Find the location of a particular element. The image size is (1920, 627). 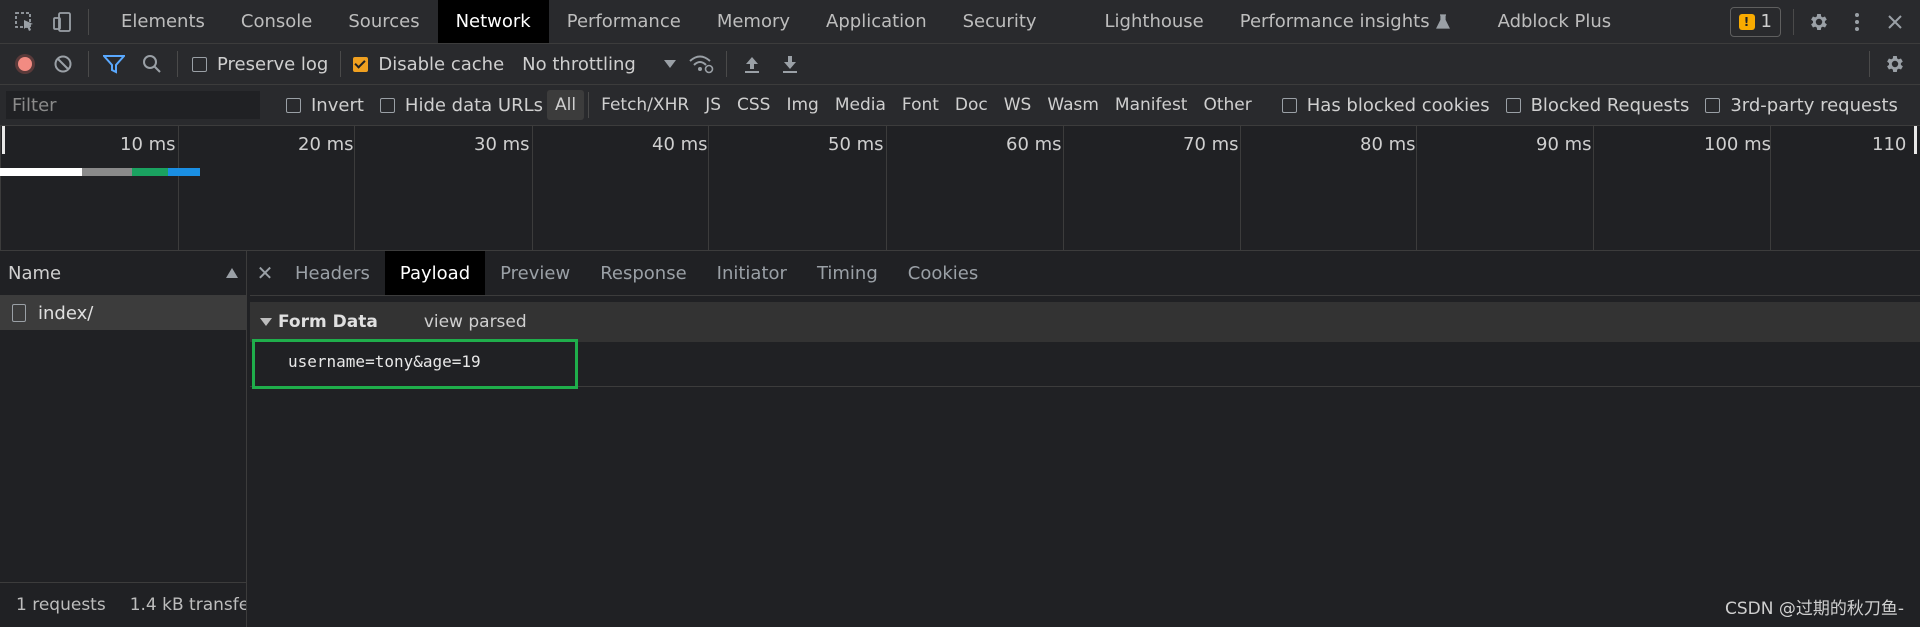

timeline-tick-label: 90 ms is located at coordinates (1564, 144).